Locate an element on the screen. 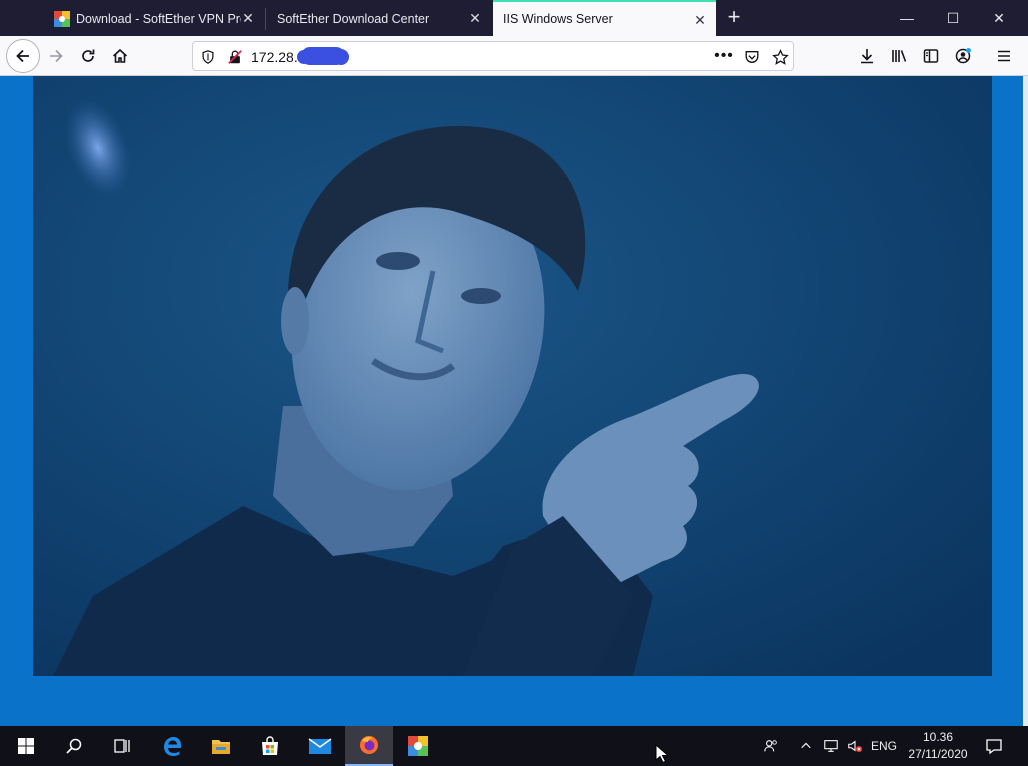 This screenshot has width=1028, height=766. hamburger-menu-icon is located at coordinates (1004, 56).